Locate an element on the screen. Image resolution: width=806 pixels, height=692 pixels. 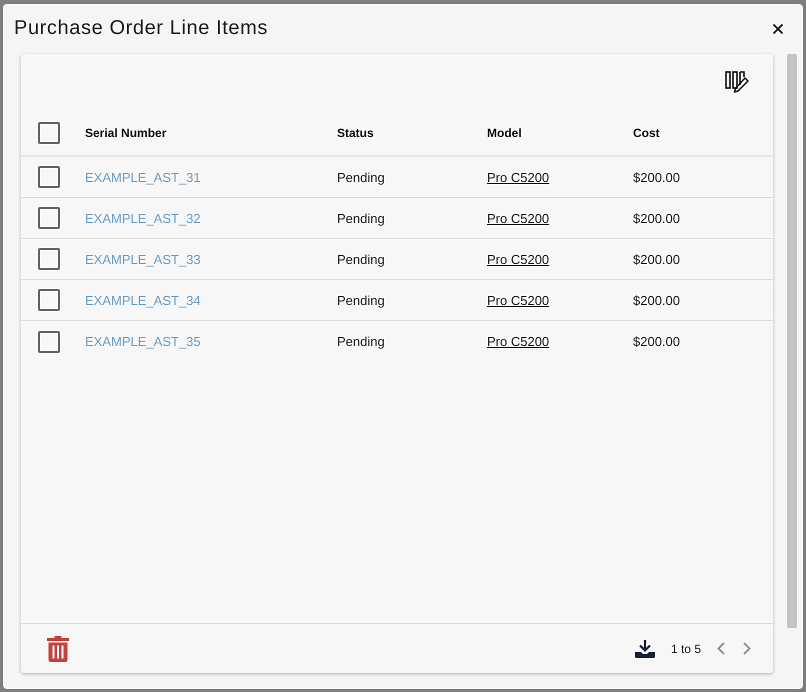
column-header: Serial Number is located at coordinates (125, 133).